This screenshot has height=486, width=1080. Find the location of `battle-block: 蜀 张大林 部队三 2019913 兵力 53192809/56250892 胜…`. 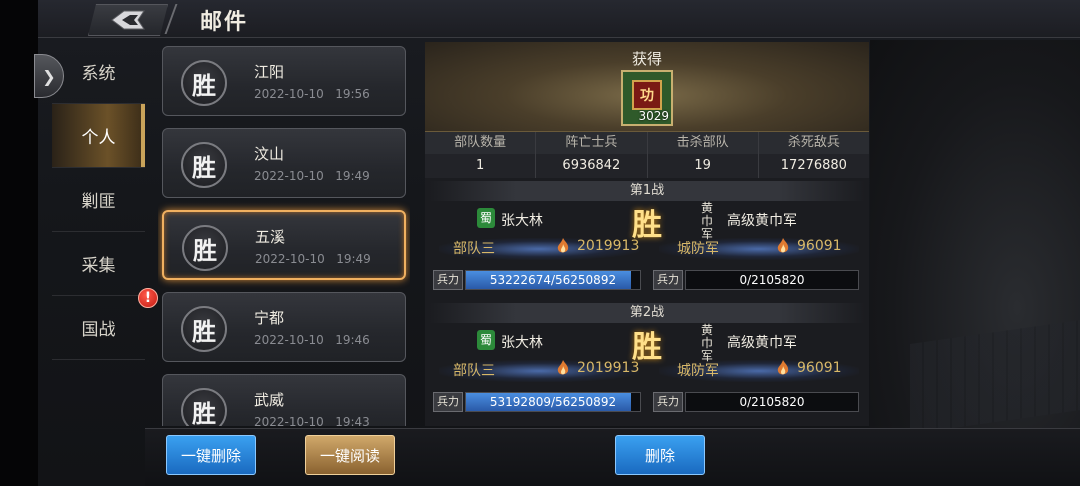

battle-block: 蜀 张大林 部队三 2019913 兵力 53192809/56250892 胜… is located at coordinates (647, 372).